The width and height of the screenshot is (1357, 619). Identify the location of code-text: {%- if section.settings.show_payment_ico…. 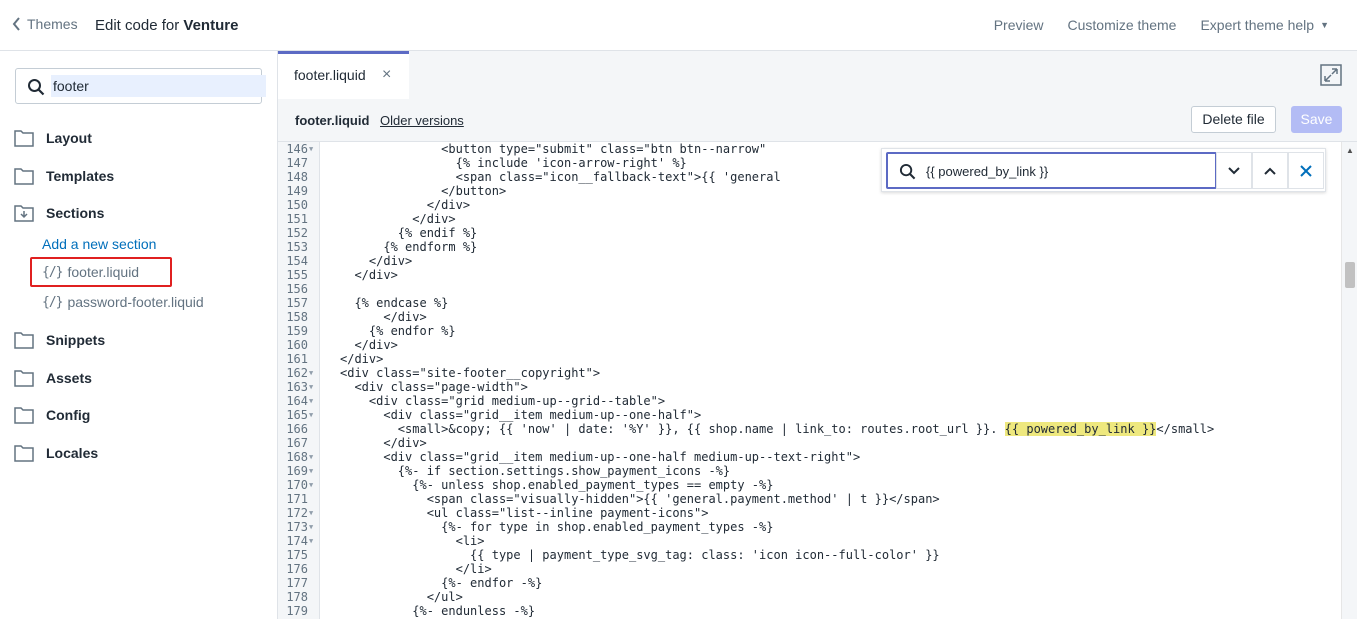
(535, 471).